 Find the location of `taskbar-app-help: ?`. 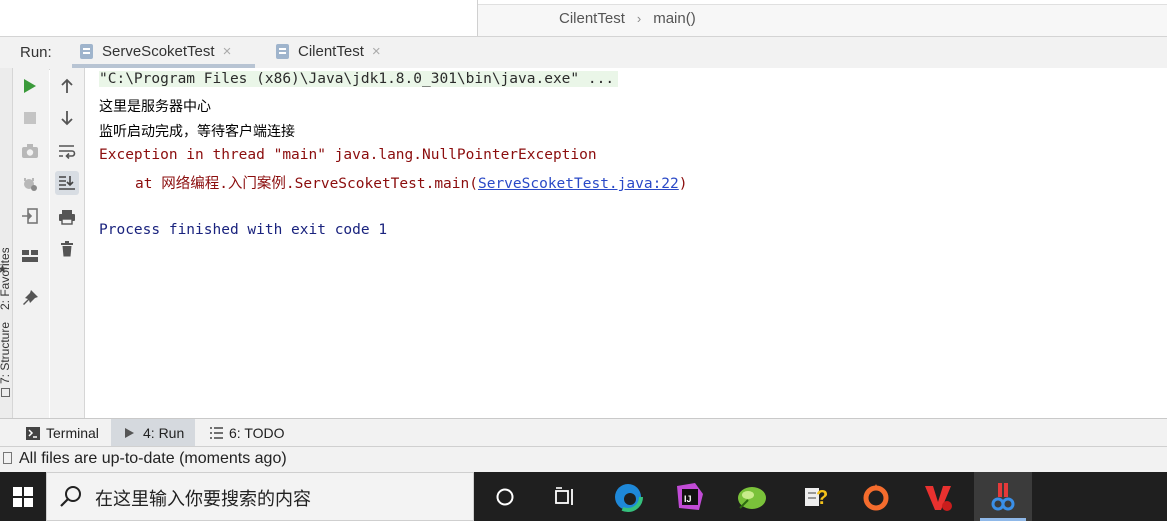

taskbar-app-help: ? is located at coordinates (816, 496).